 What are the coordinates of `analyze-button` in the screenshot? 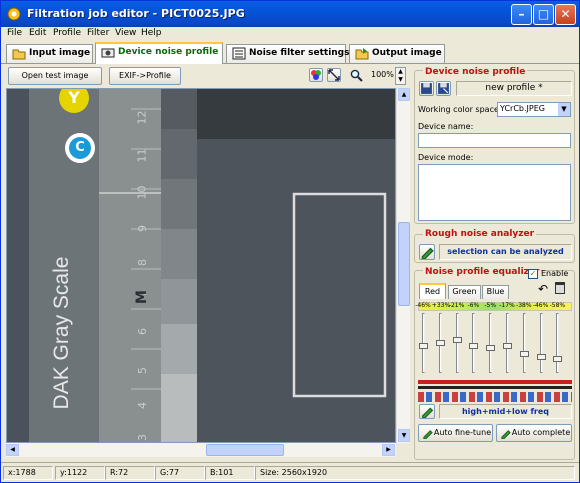 It's located at (427, 252).